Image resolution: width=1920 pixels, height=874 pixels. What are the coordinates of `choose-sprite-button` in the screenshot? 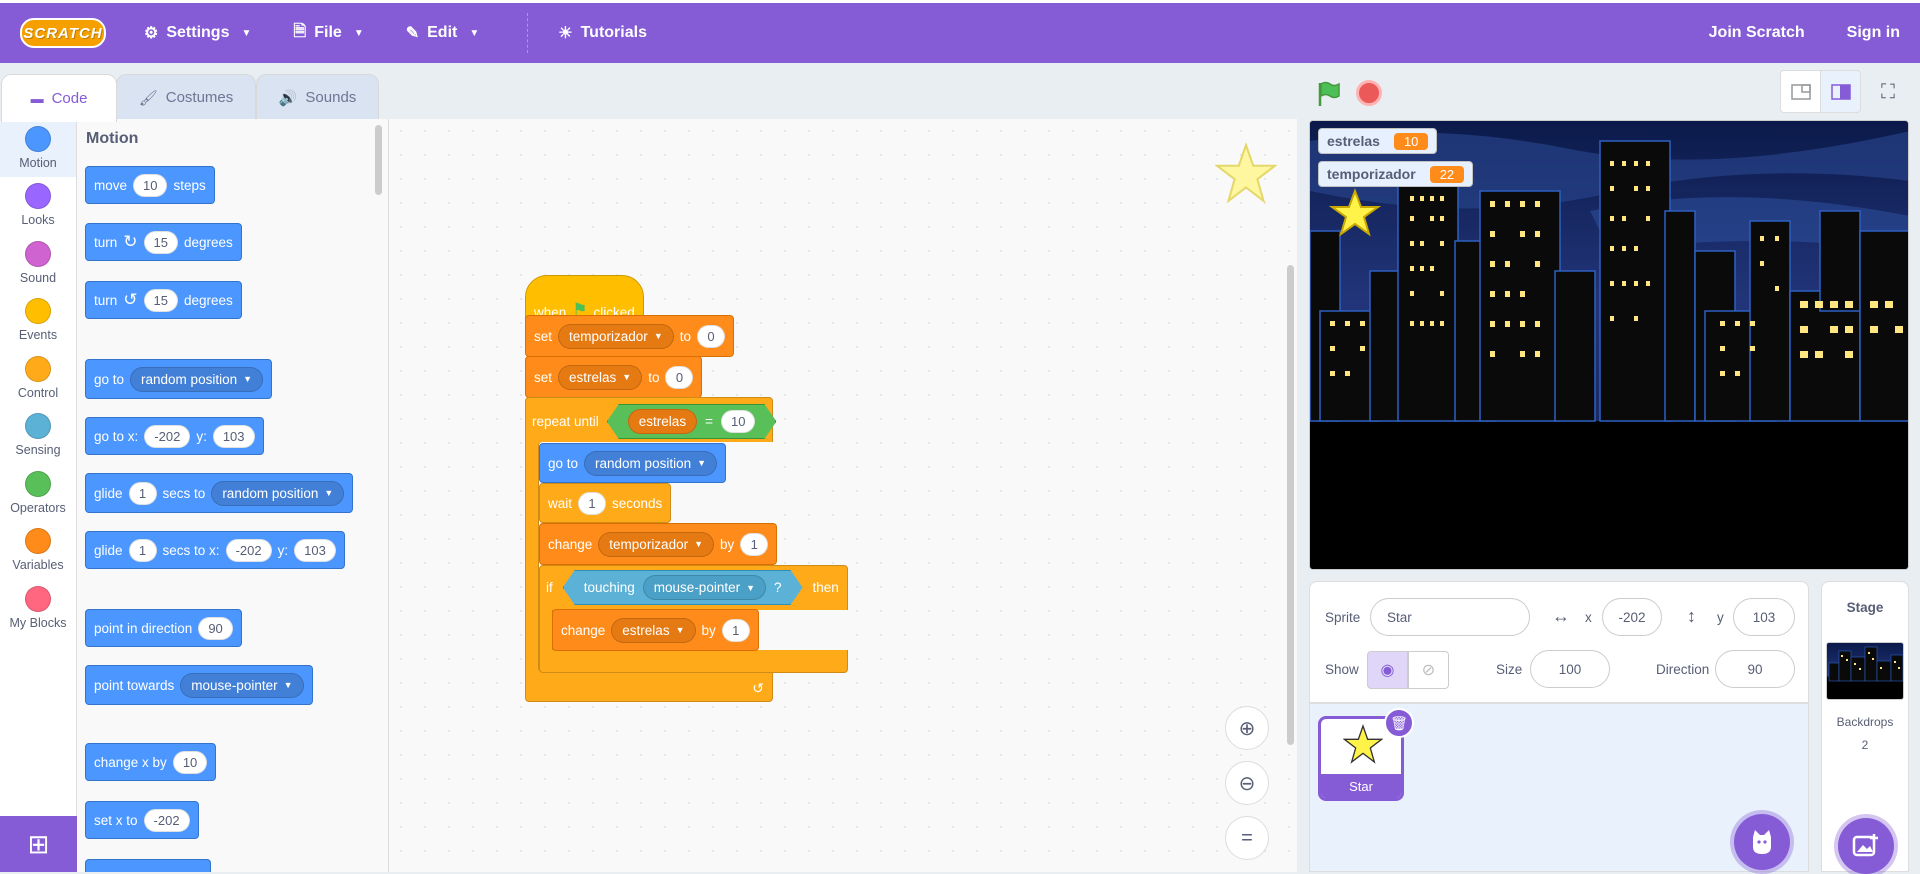 It's located at (1762, 842).